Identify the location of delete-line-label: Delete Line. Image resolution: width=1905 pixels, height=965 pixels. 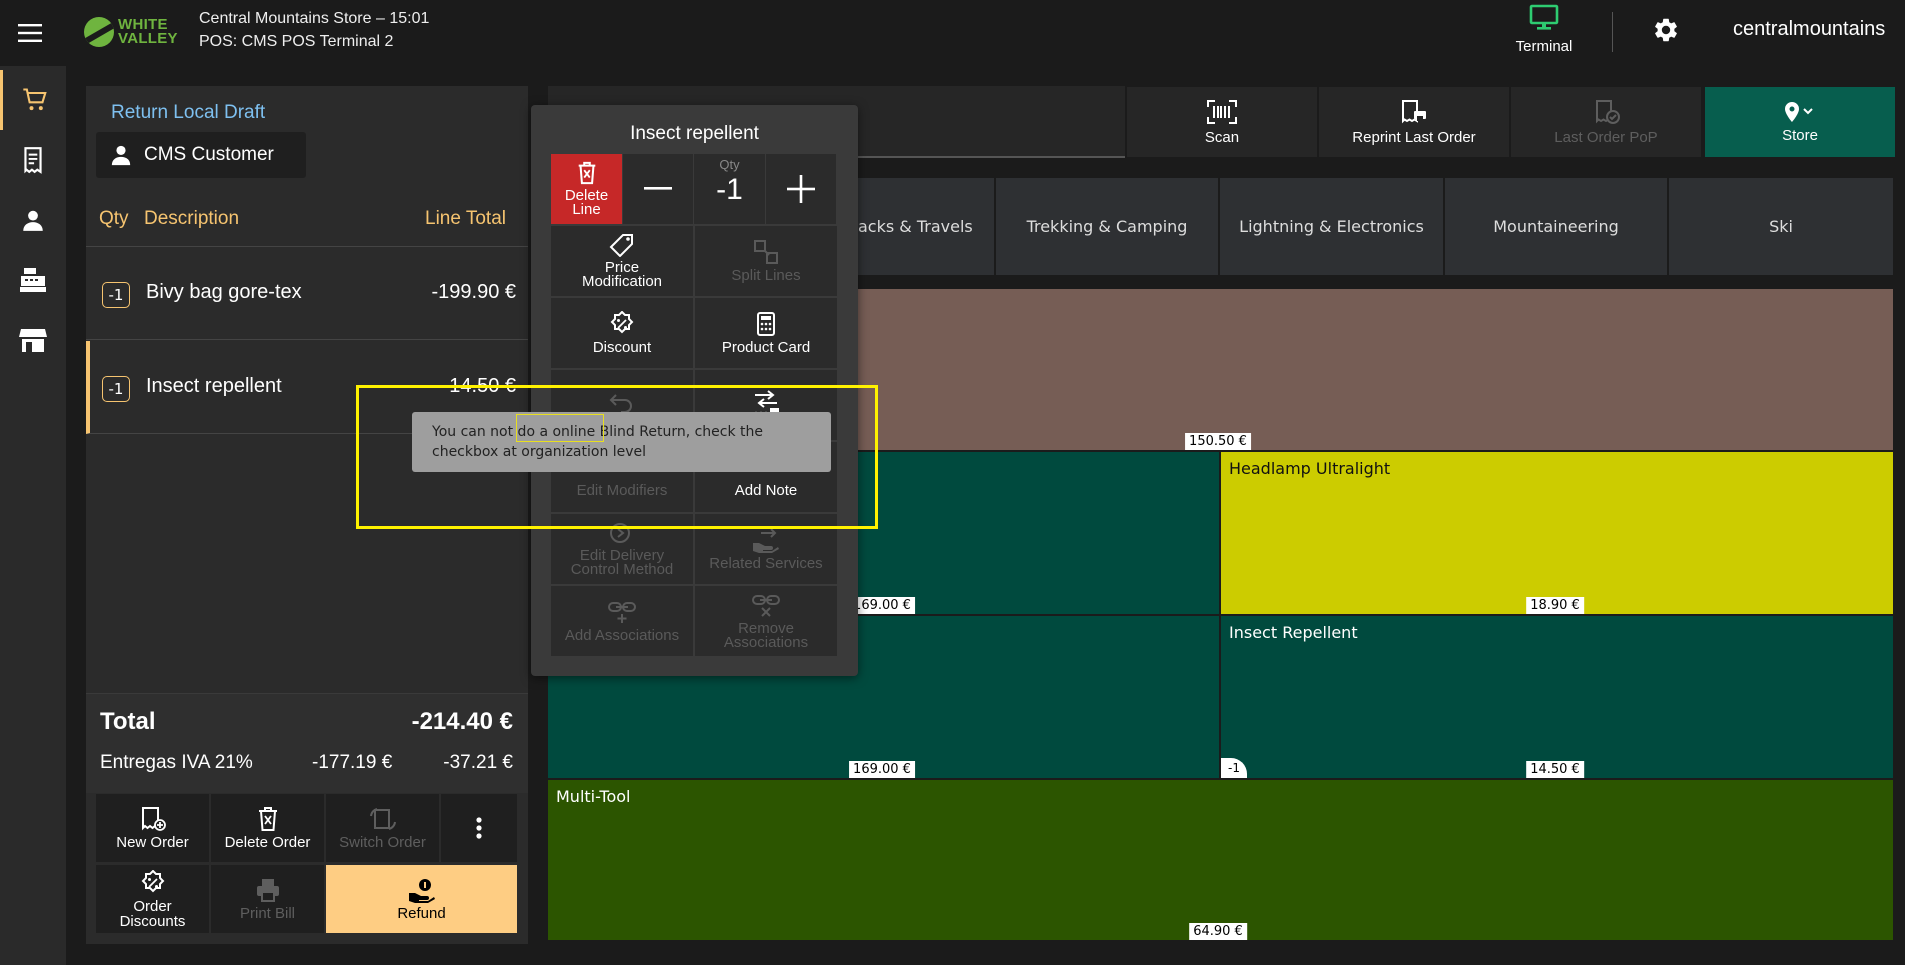
(586, 202).